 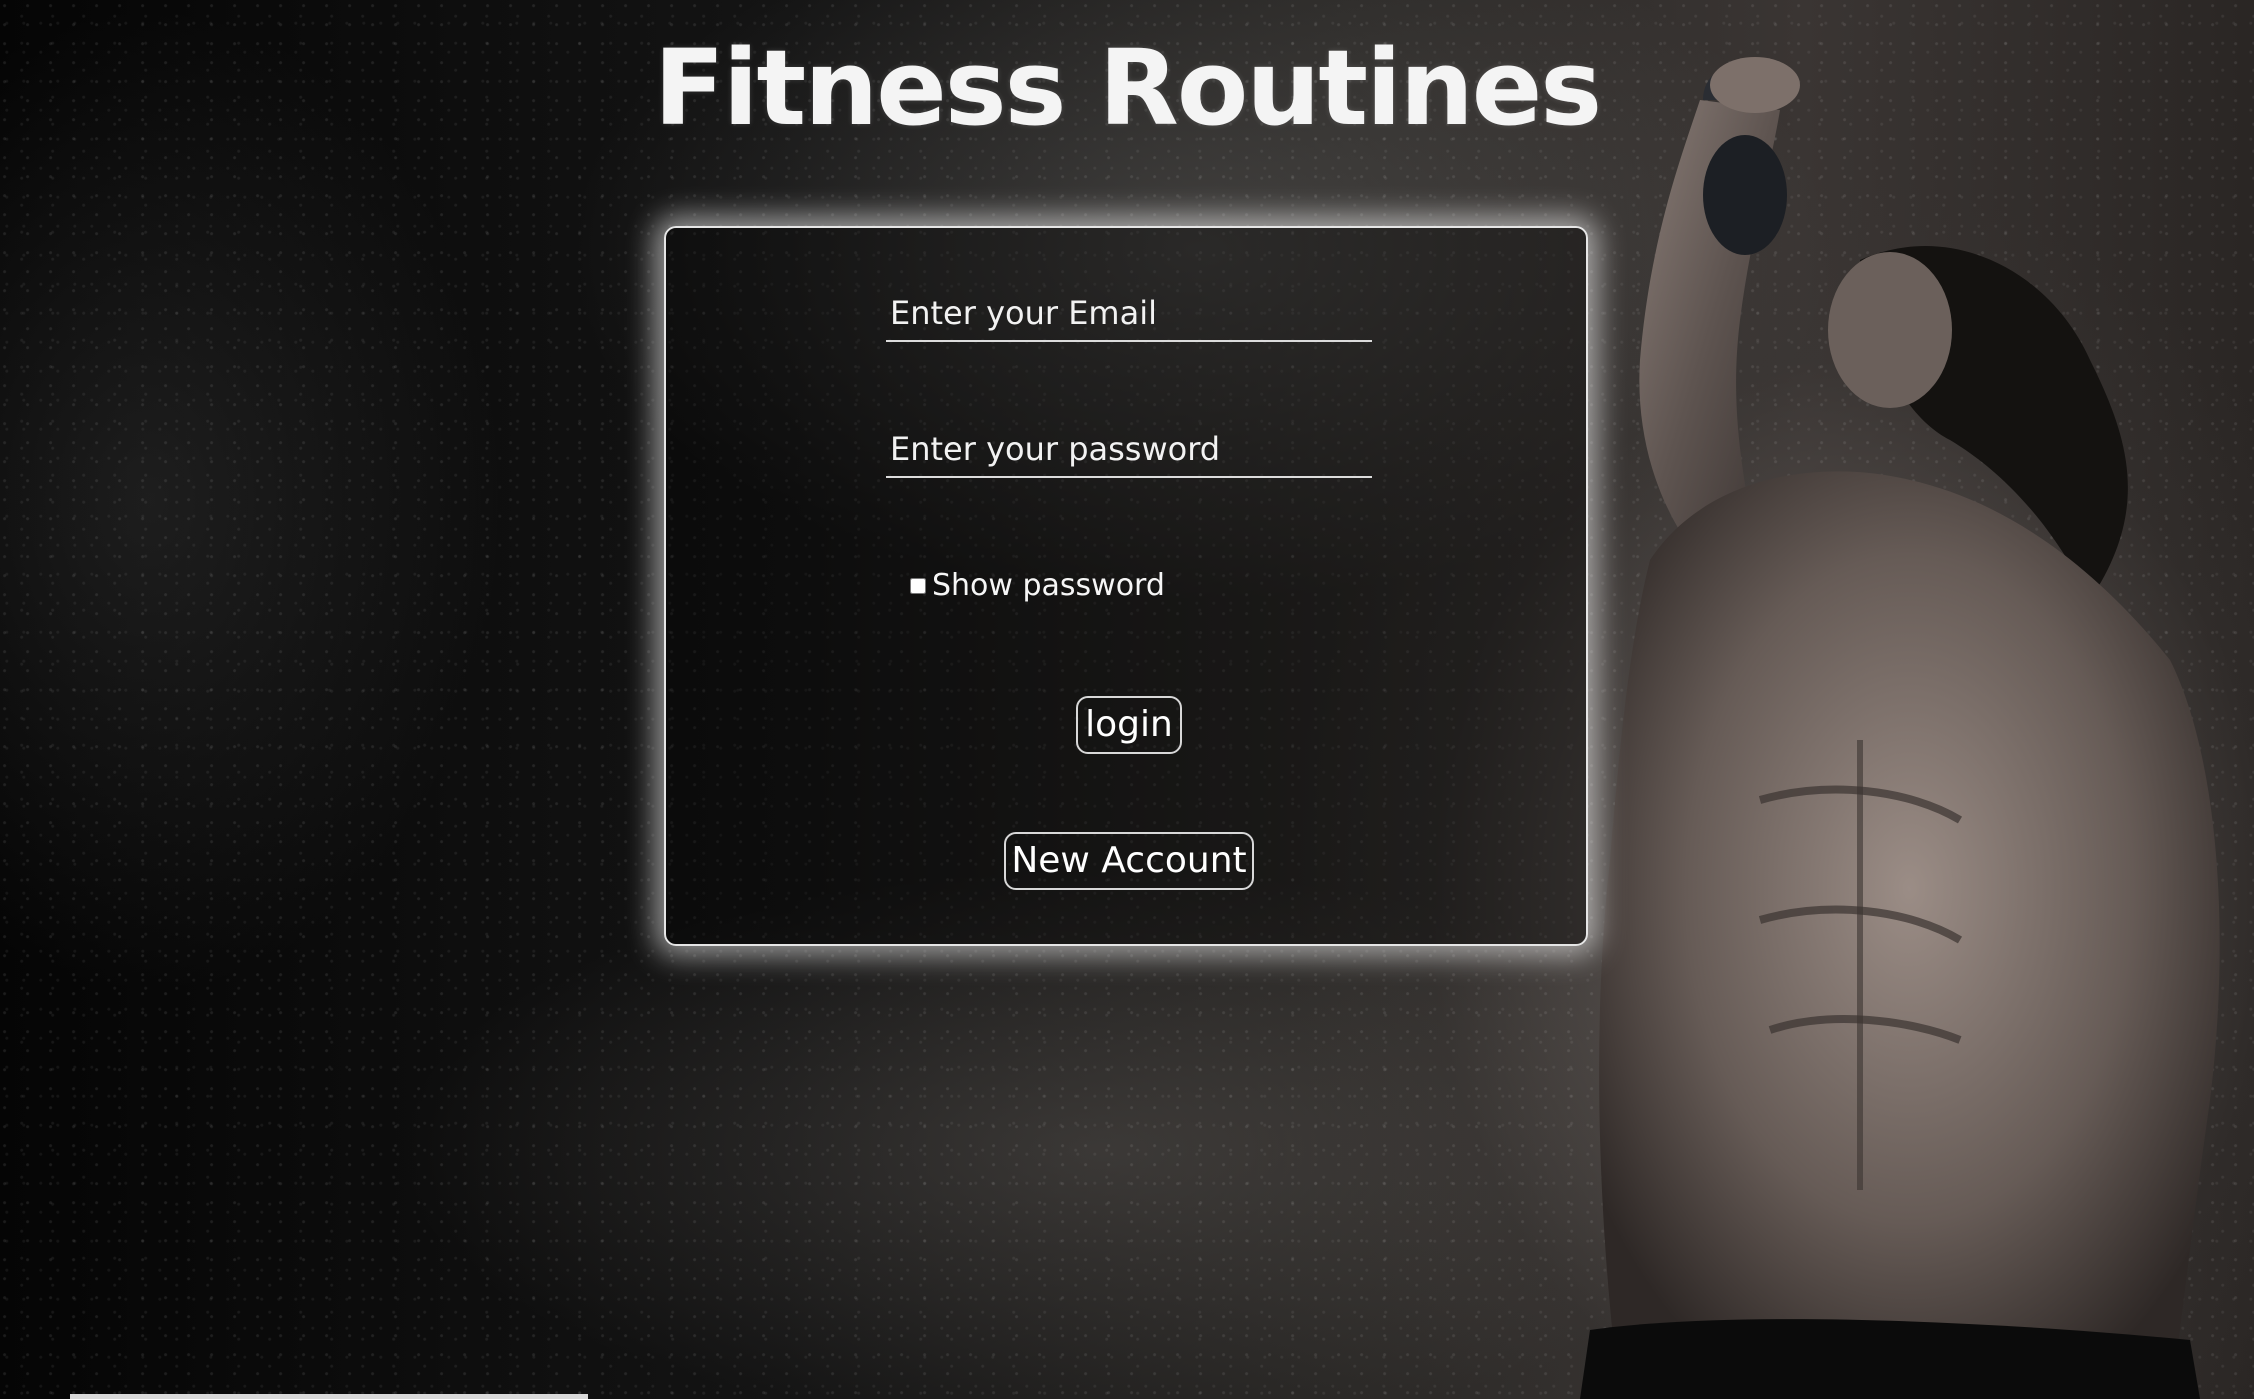 What do you see at coordinates (1127, 88) in the screenshot?
I see `page-title: Fitness Routines` at bounding box center [1127, 88].